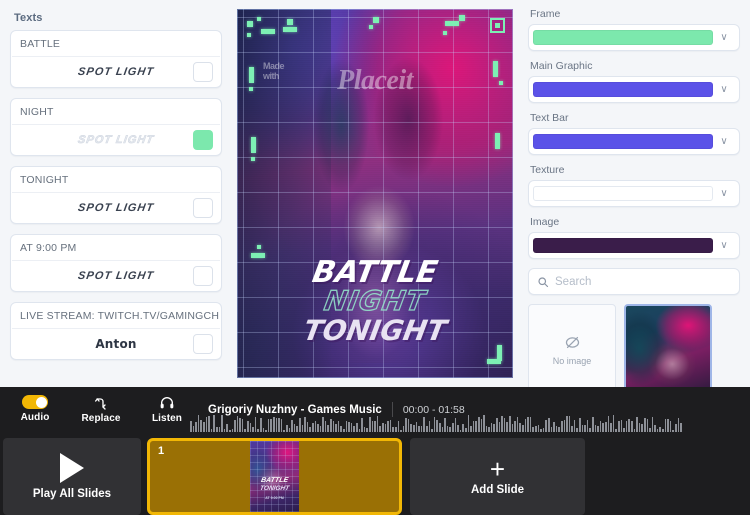  I want to click on text-card-value: NIGHT, so click(116, 111).